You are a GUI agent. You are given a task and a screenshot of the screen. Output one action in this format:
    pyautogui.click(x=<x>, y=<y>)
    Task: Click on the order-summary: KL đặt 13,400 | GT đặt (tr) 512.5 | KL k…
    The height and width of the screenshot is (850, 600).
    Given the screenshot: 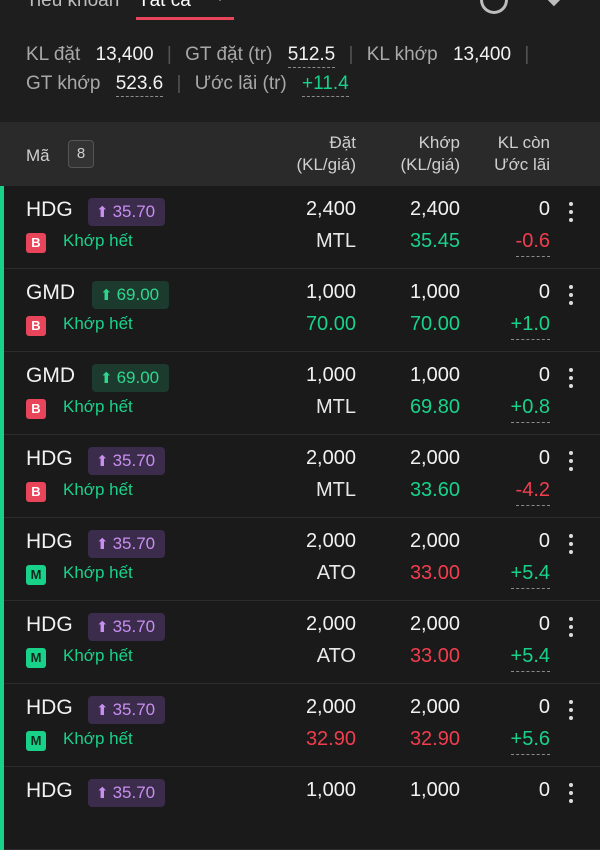 What is the action you would take?
    pyautogui.click(x=300, y=76)
    